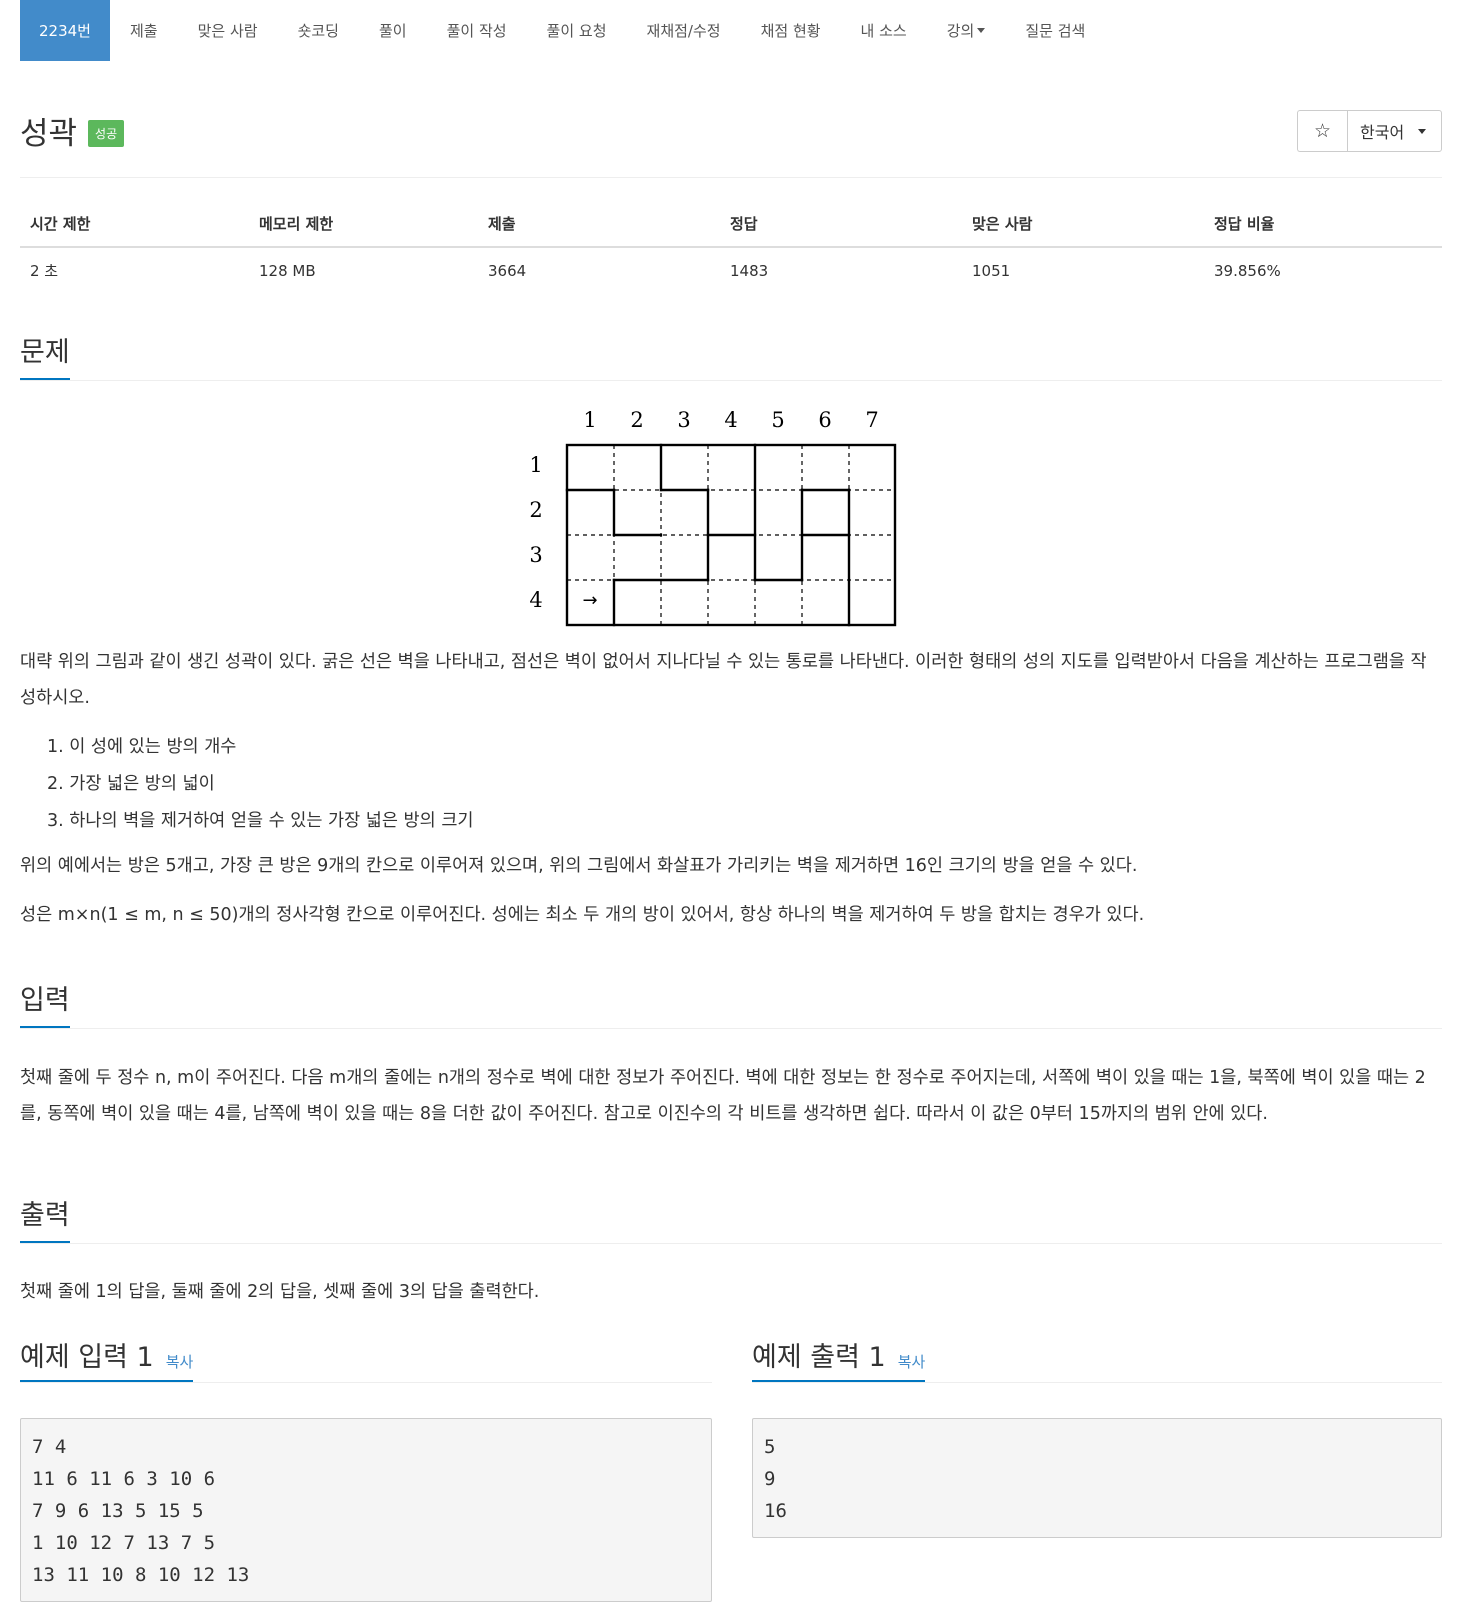 The height and width of the screenshot is (1620, 1462). Describe the element at coordinates (87, 1357) in the screenshot. I see `sample-input-heading: 예제 입력 1` at that location.